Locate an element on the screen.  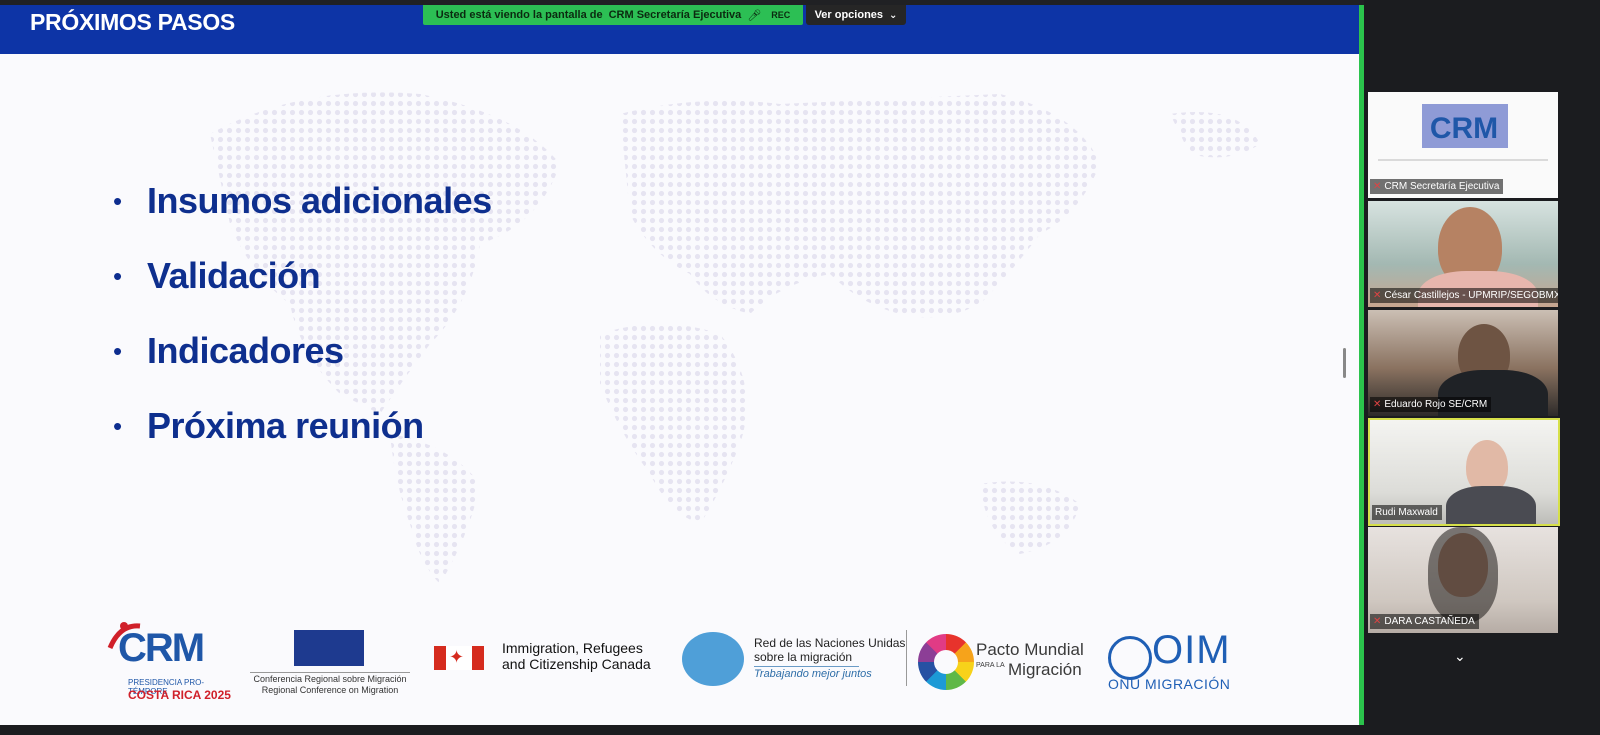
view-options-button: Ver opciones ⌄ is located at coordinates (856, 15).